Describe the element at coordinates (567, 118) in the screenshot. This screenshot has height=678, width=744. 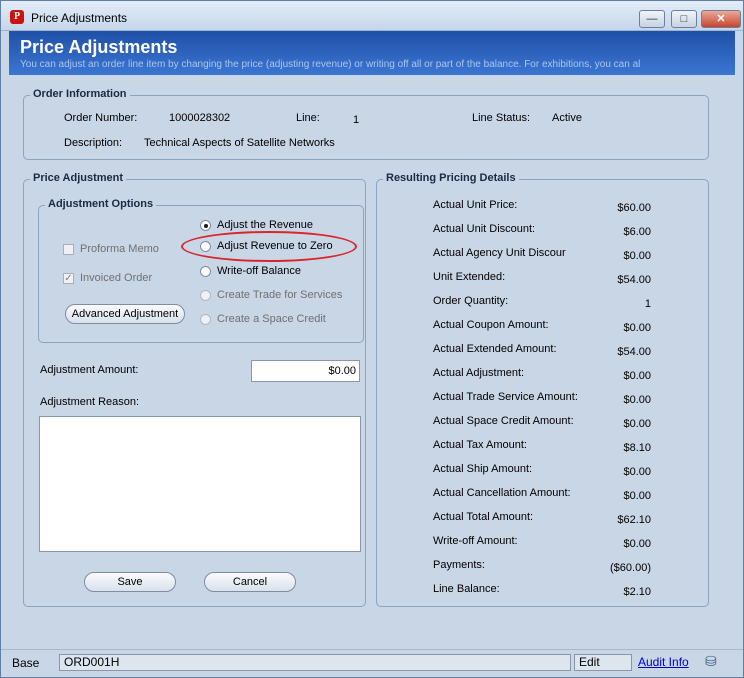
I see `line-status-value: Active` at that location.